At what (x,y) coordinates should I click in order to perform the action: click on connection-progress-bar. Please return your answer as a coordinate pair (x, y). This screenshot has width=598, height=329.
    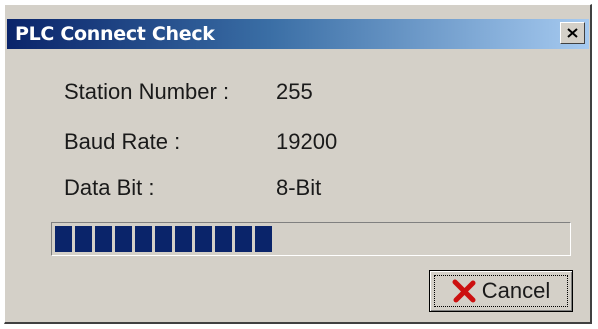
    Looking at the image, I should click on (311, 239).